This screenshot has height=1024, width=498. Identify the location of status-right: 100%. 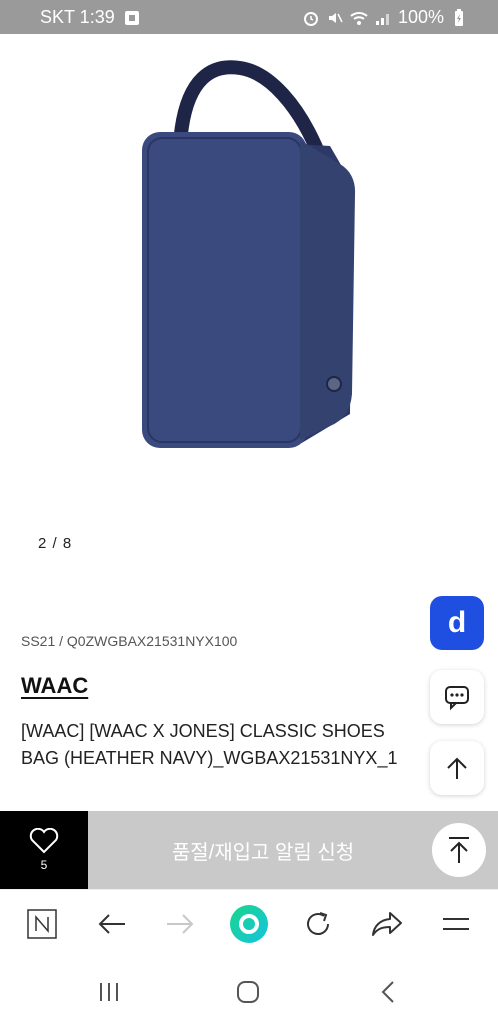
(385, 17).